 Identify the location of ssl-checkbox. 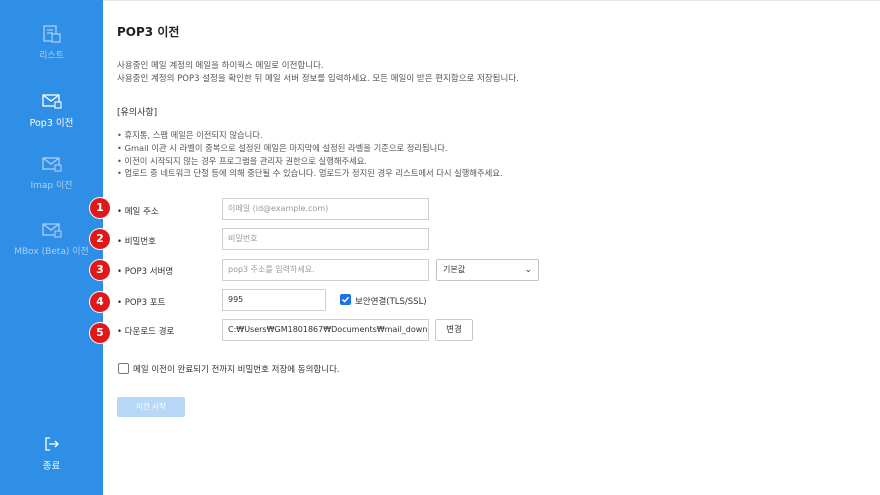
(345, 299).